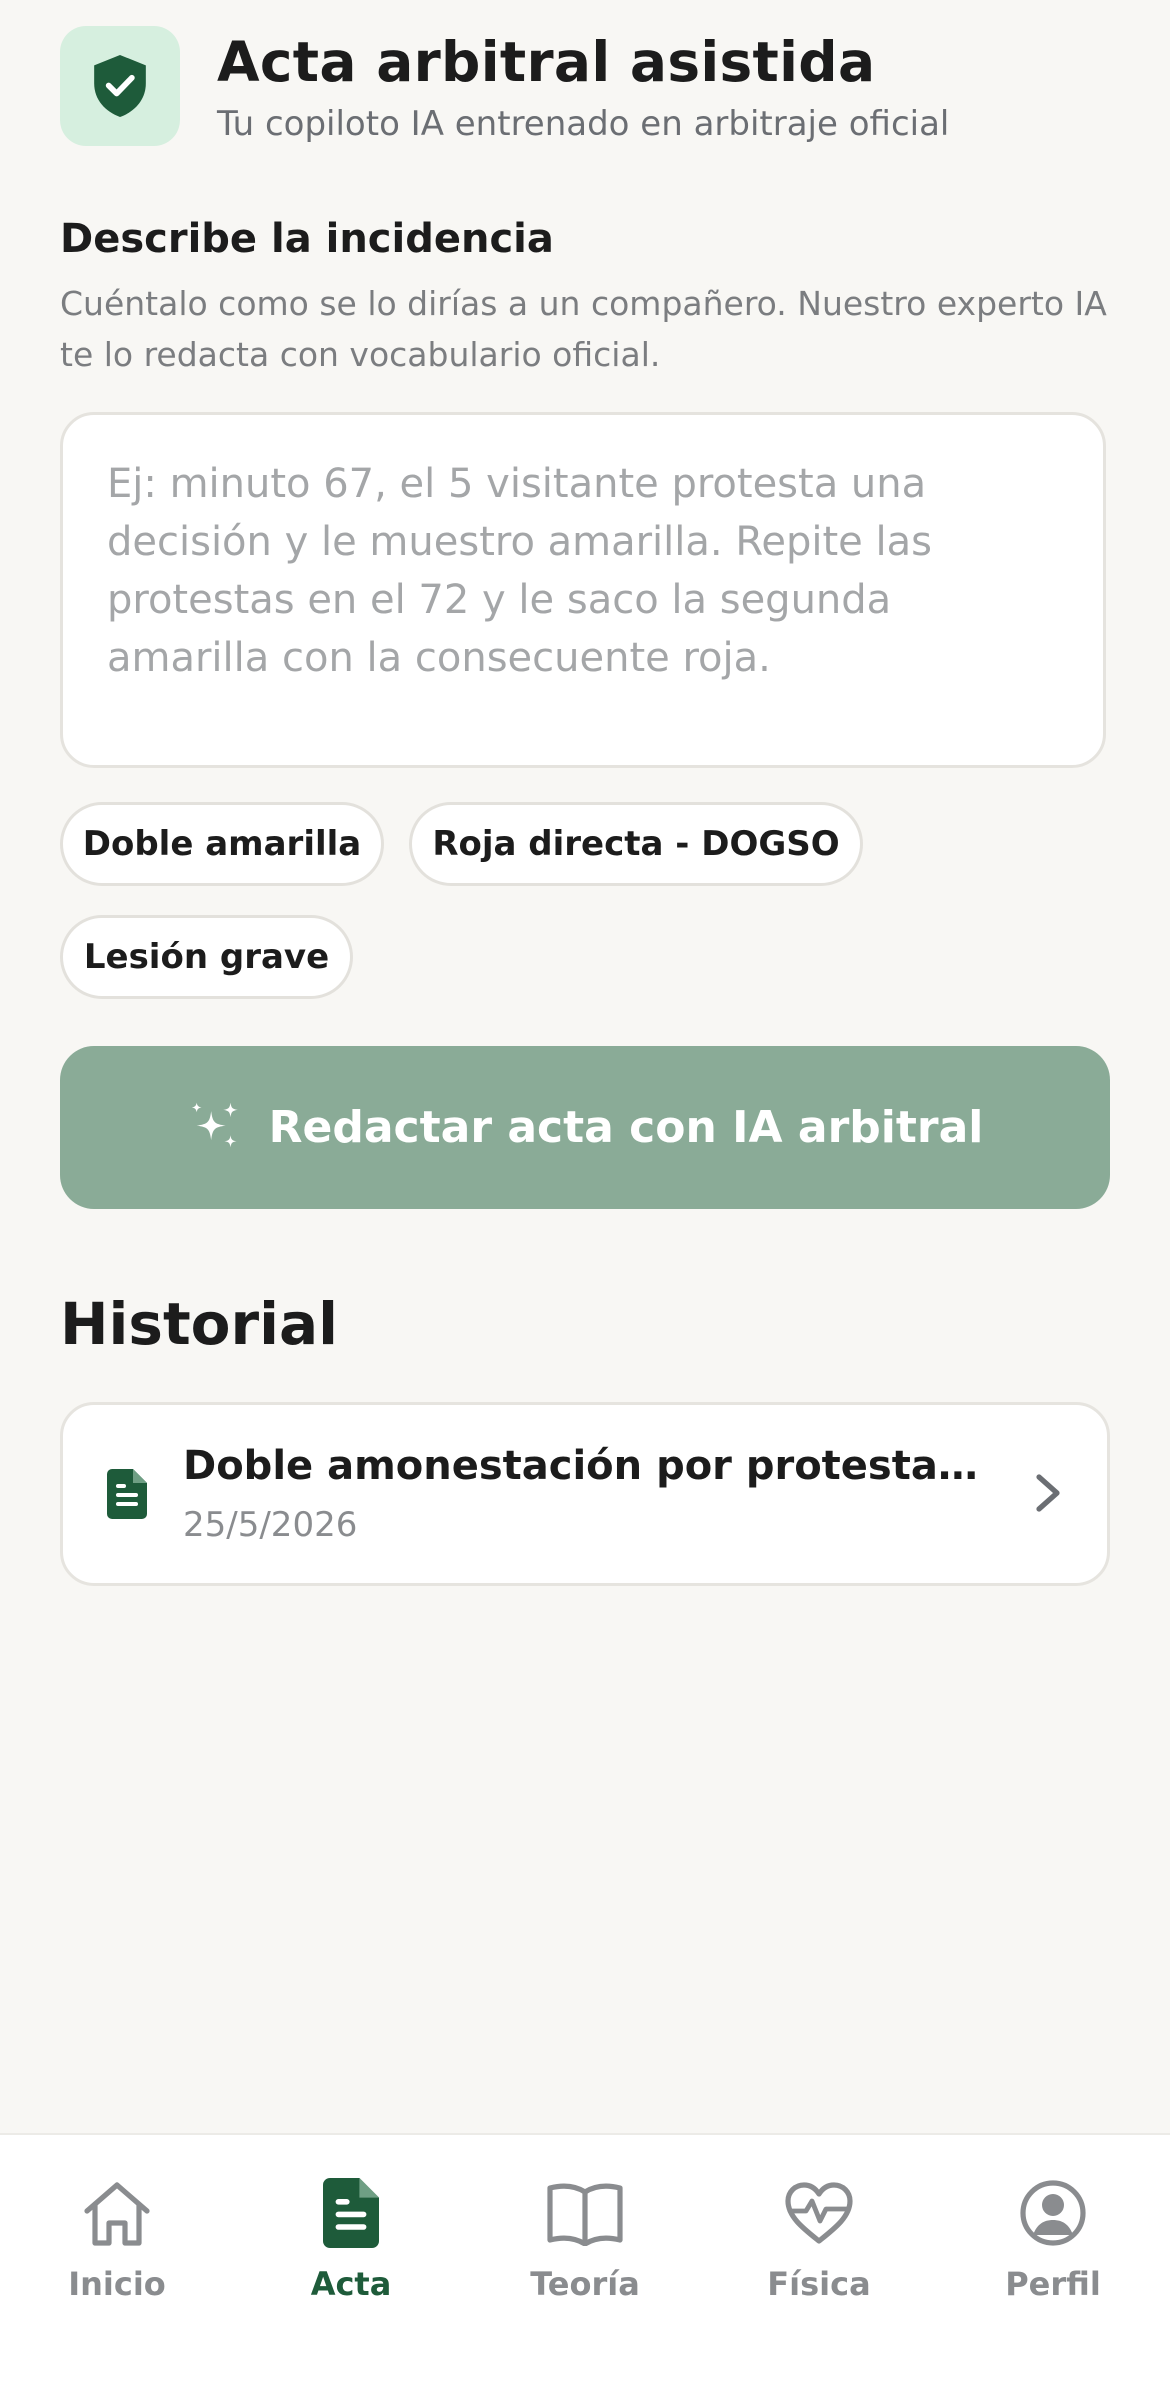  Describe the element at coordinates (636, 844) in the screenshot. I see `chip-roja-directa-dogso: Roja directa - DOGSO` at that location.